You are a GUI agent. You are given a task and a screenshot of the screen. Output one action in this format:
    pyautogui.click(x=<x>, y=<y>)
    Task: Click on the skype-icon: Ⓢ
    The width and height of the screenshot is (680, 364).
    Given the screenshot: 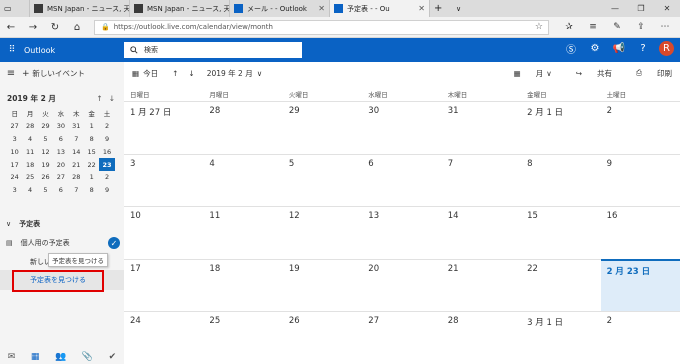 What is the action you would take?
    pyautogui.click(x=571, y=48)
    